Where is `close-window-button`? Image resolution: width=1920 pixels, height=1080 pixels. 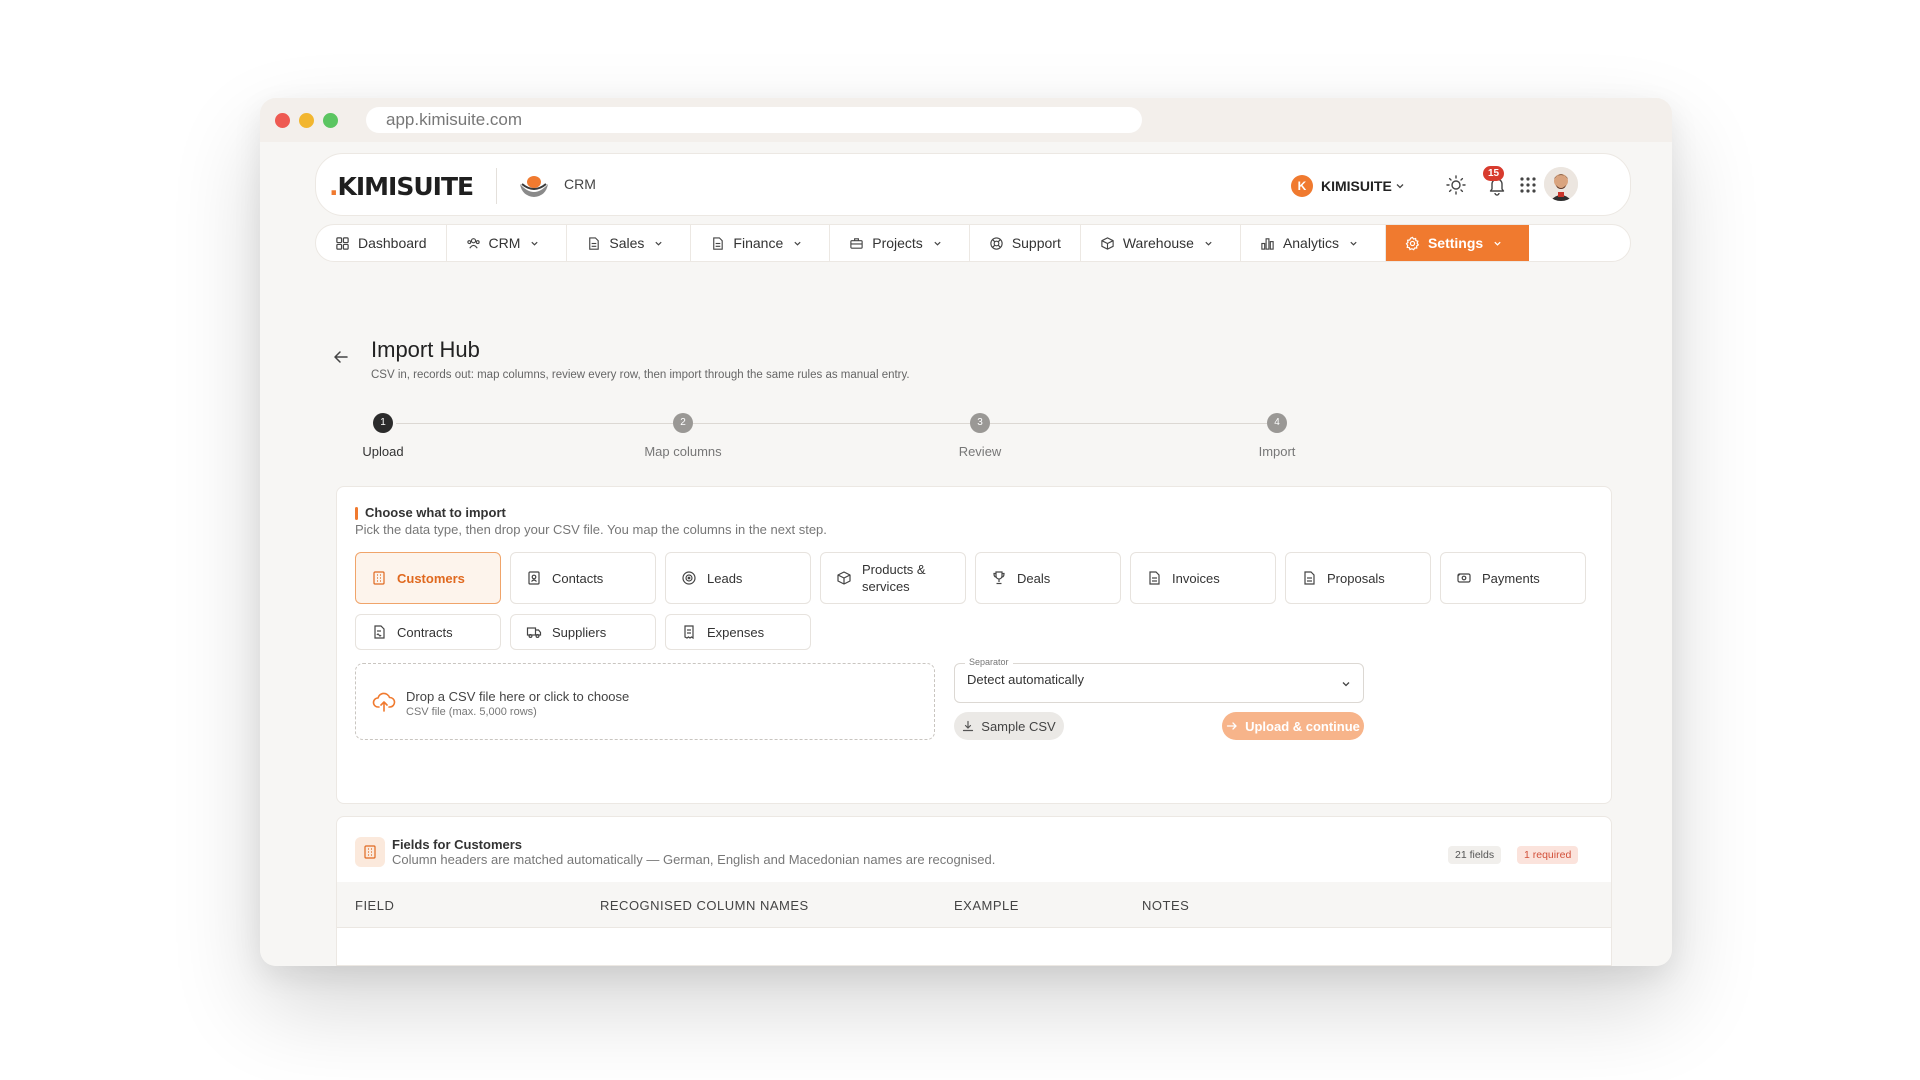 close-window-button is located at coordinates (282, 120).